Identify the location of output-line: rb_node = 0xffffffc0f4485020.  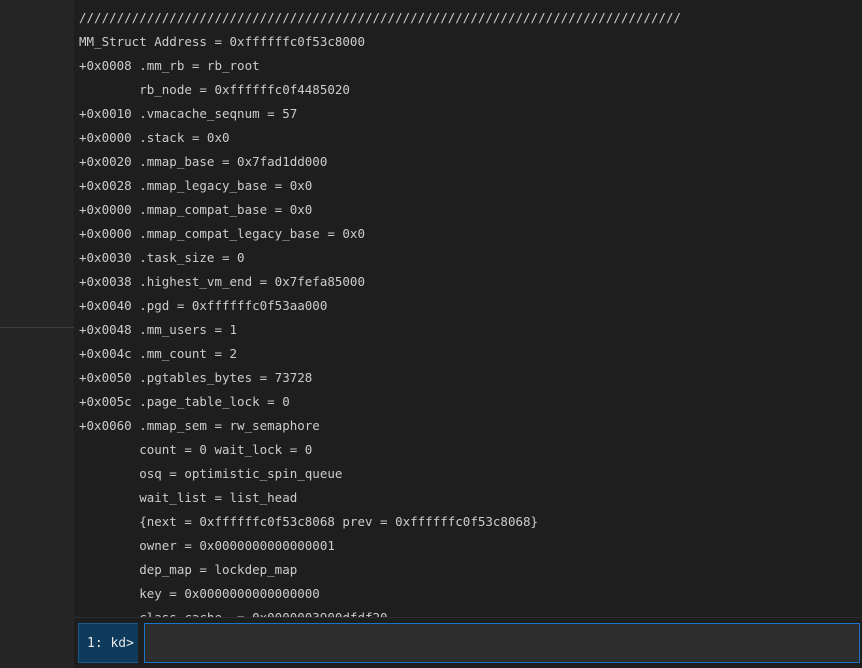
(214, 89).